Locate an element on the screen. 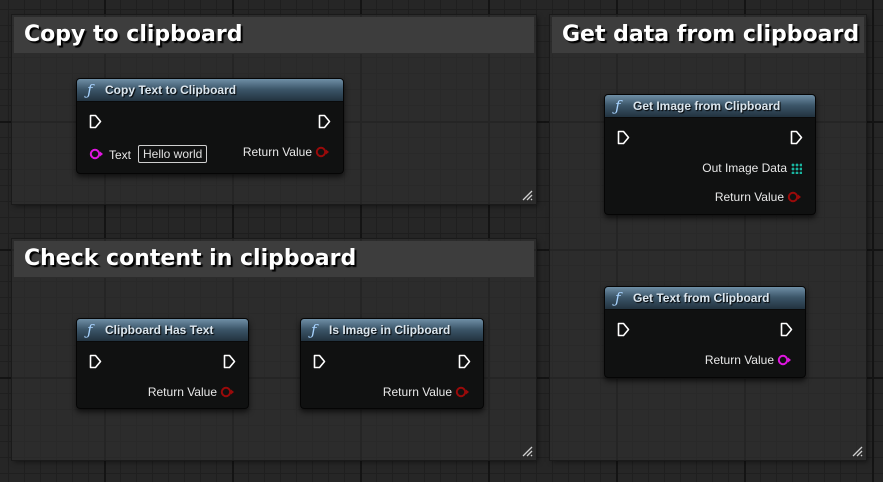 Image resolution: width=883 pixels, height=482 pixels. node-header: ƒ Get Text from Clipboard is located at coordinates (705, 298).